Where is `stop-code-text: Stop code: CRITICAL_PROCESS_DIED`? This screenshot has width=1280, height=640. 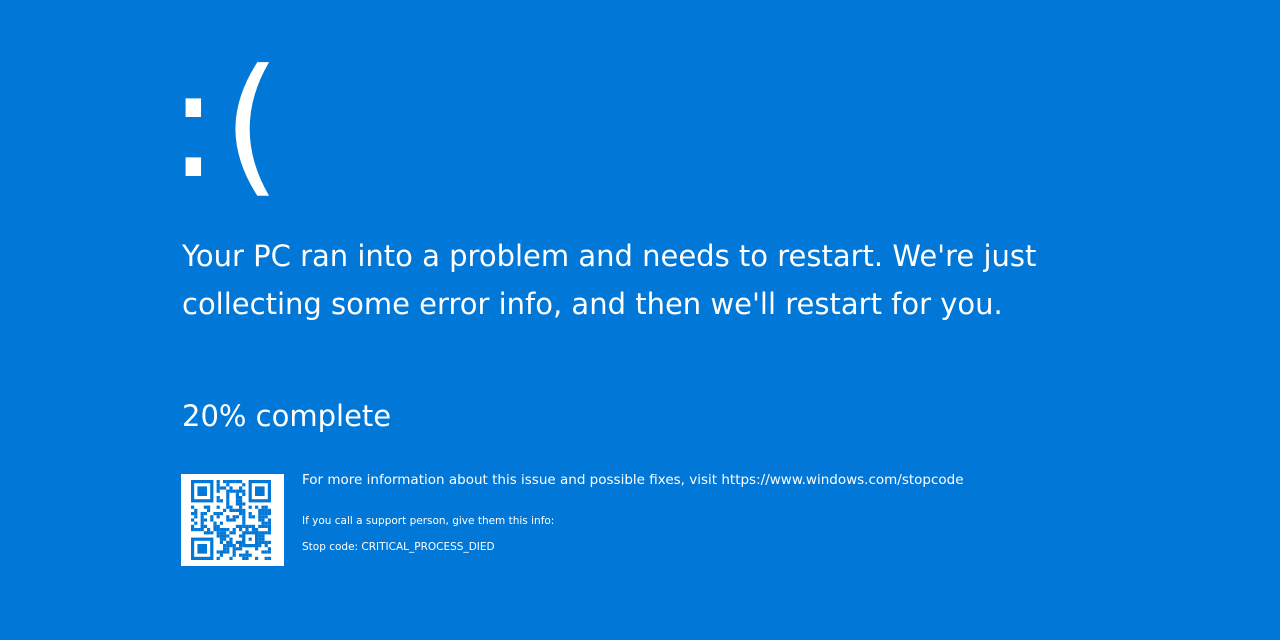 stop-code-text: Stop code: CRITICAL_PROCESS_DIED is located at coordinates (398, 547).